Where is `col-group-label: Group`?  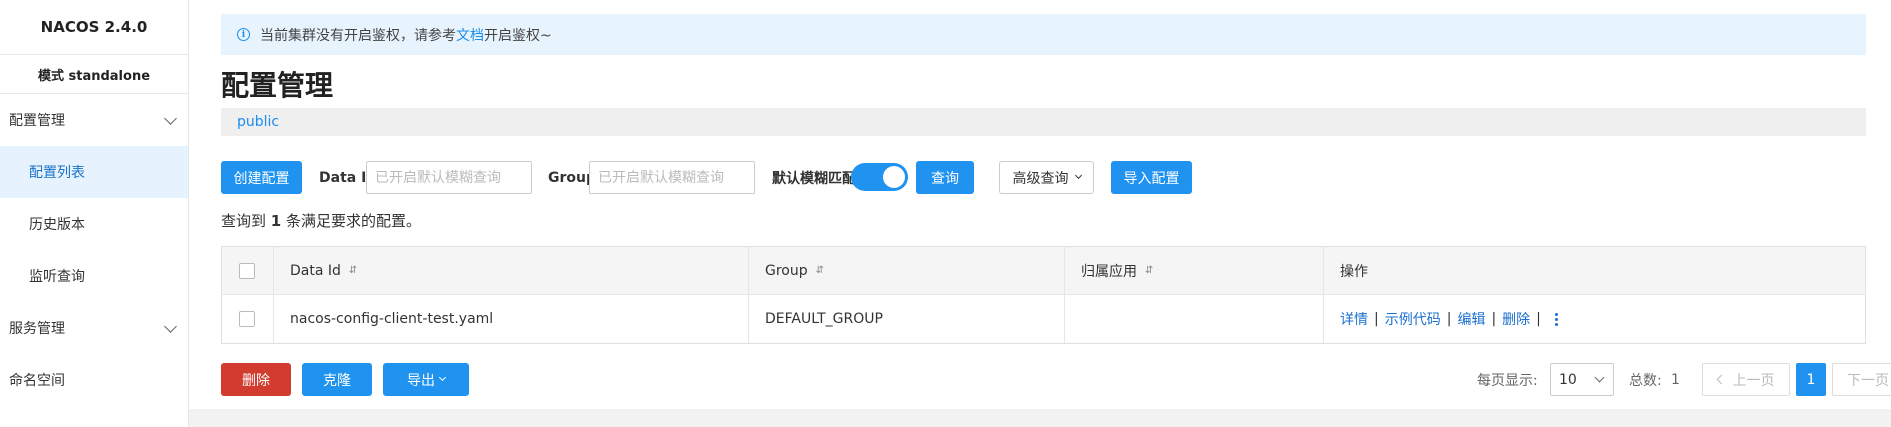
col-group-label: Group is located at coordinates (786, 270).